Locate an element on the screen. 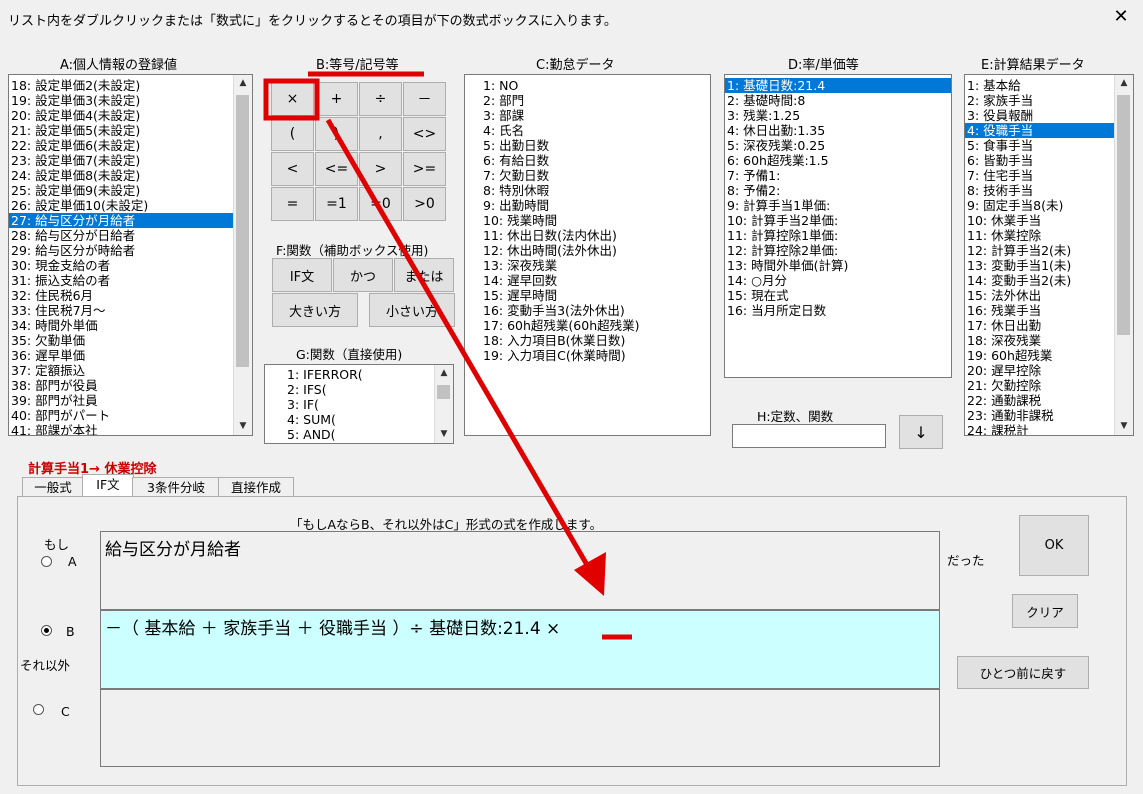  annotation-arrow-head is located at coordinates (590, 574).